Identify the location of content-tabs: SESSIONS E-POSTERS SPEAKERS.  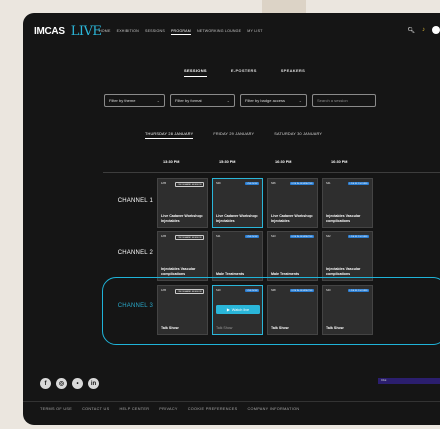
(244, 72).